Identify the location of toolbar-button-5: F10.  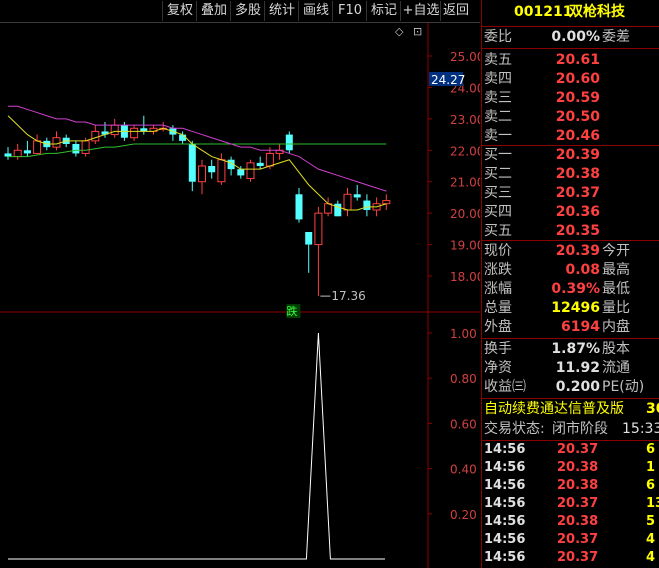
(349, 11).